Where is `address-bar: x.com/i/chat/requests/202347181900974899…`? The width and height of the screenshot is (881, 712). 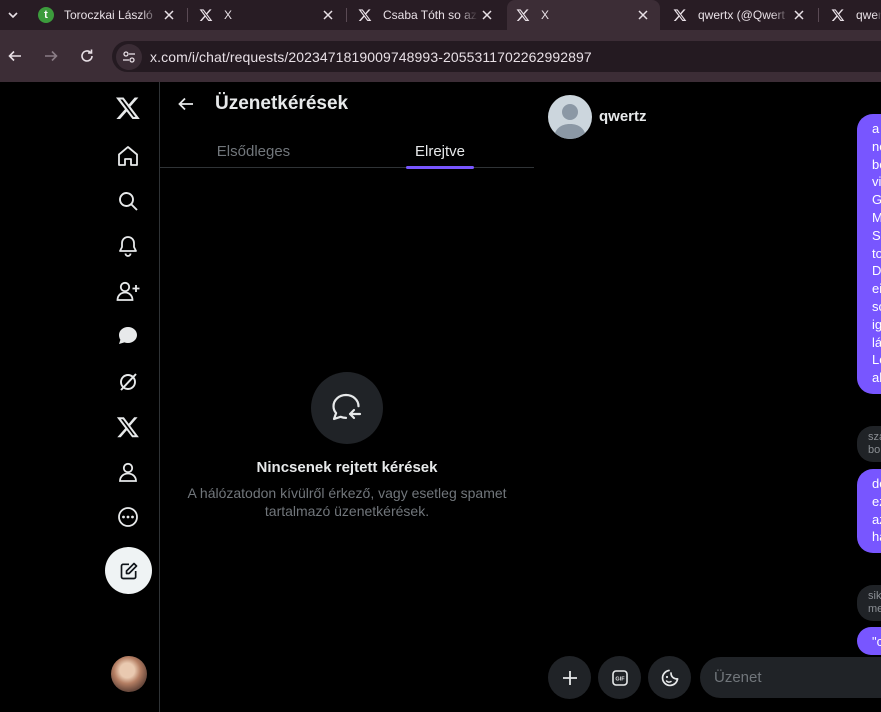 address-bar: x.com/i/chat/requests/202347181900974899… is located at coordinates (496, 56).